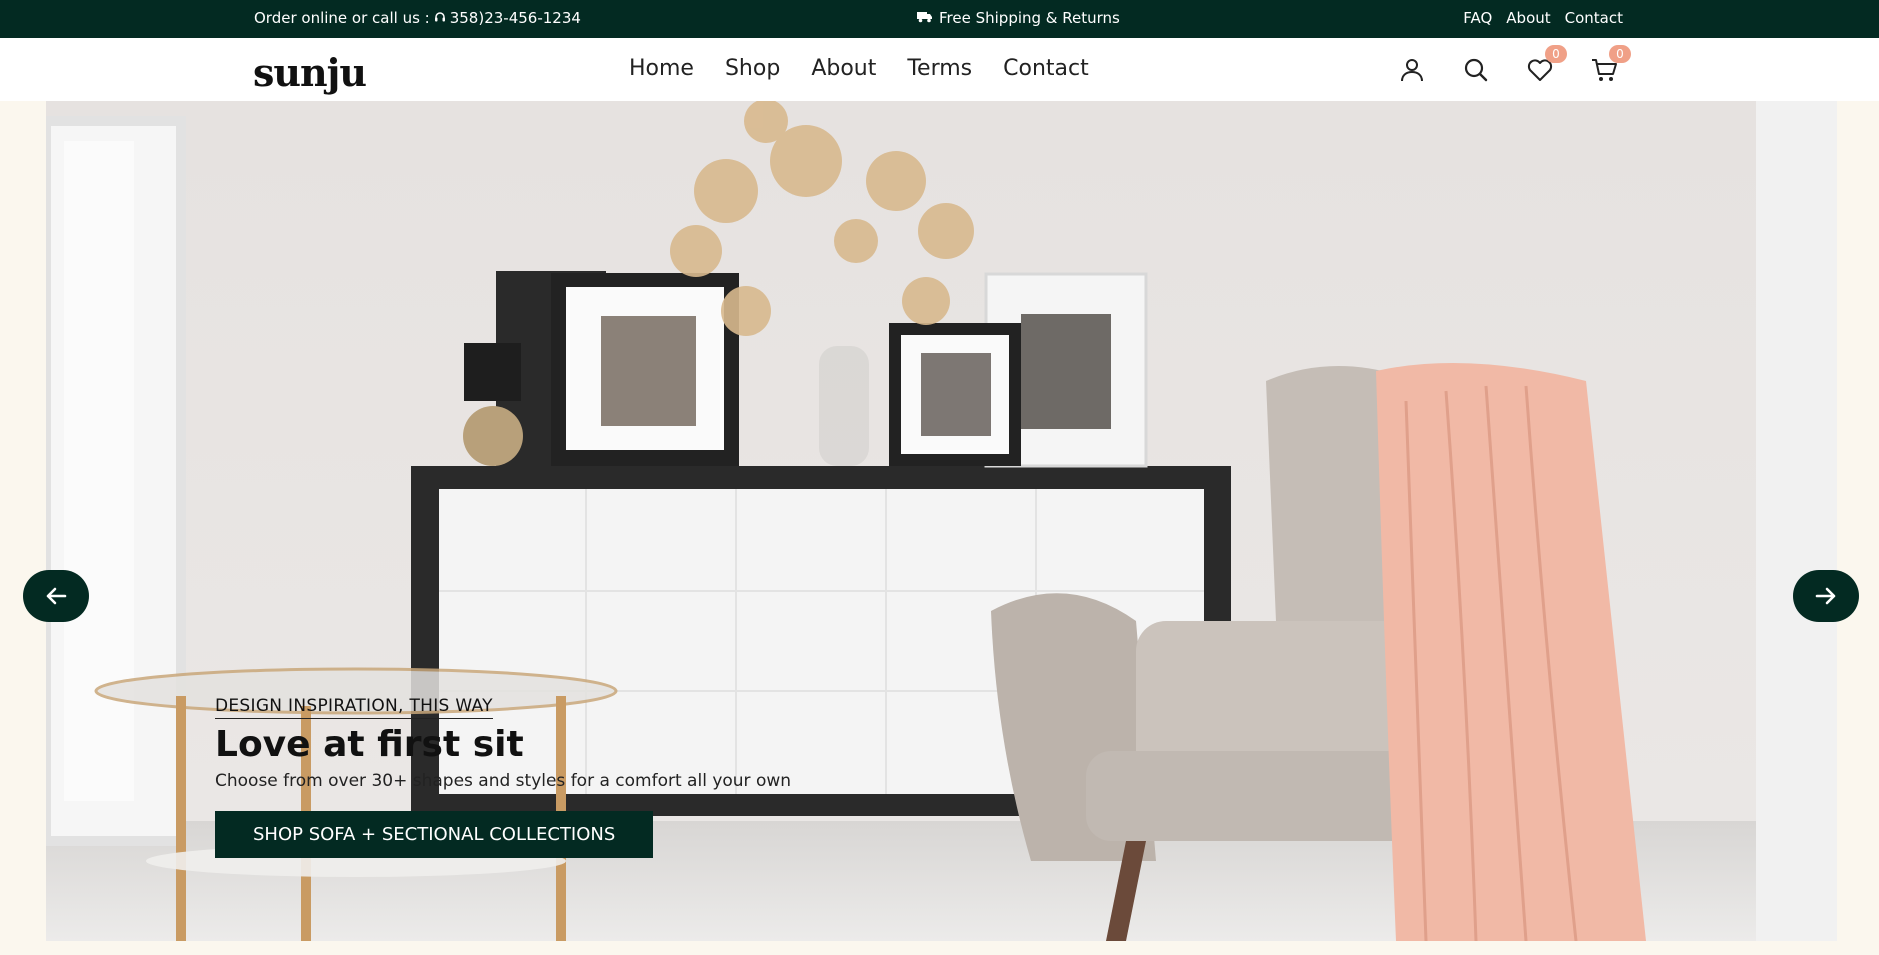  I want to click on cart-count-badge: 0, so click(1620, 54).